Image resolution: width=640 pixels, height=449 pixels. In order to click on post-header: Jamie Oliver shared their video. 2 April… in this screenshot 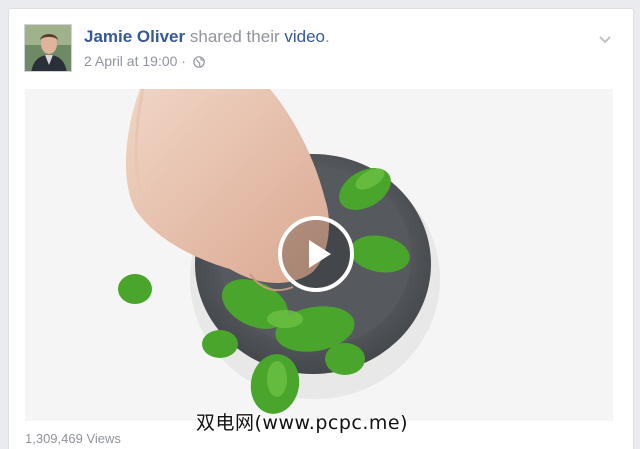, I will do `click(321, 50)`.